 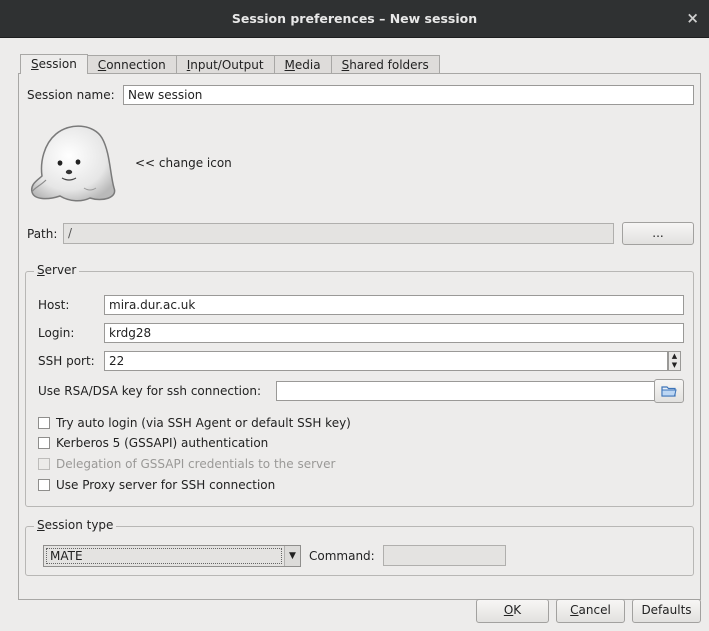 What do you see at coordinates (408, 95) in the screenshot?
I see `session-name-input: New session` at bounding box center [408, 95].